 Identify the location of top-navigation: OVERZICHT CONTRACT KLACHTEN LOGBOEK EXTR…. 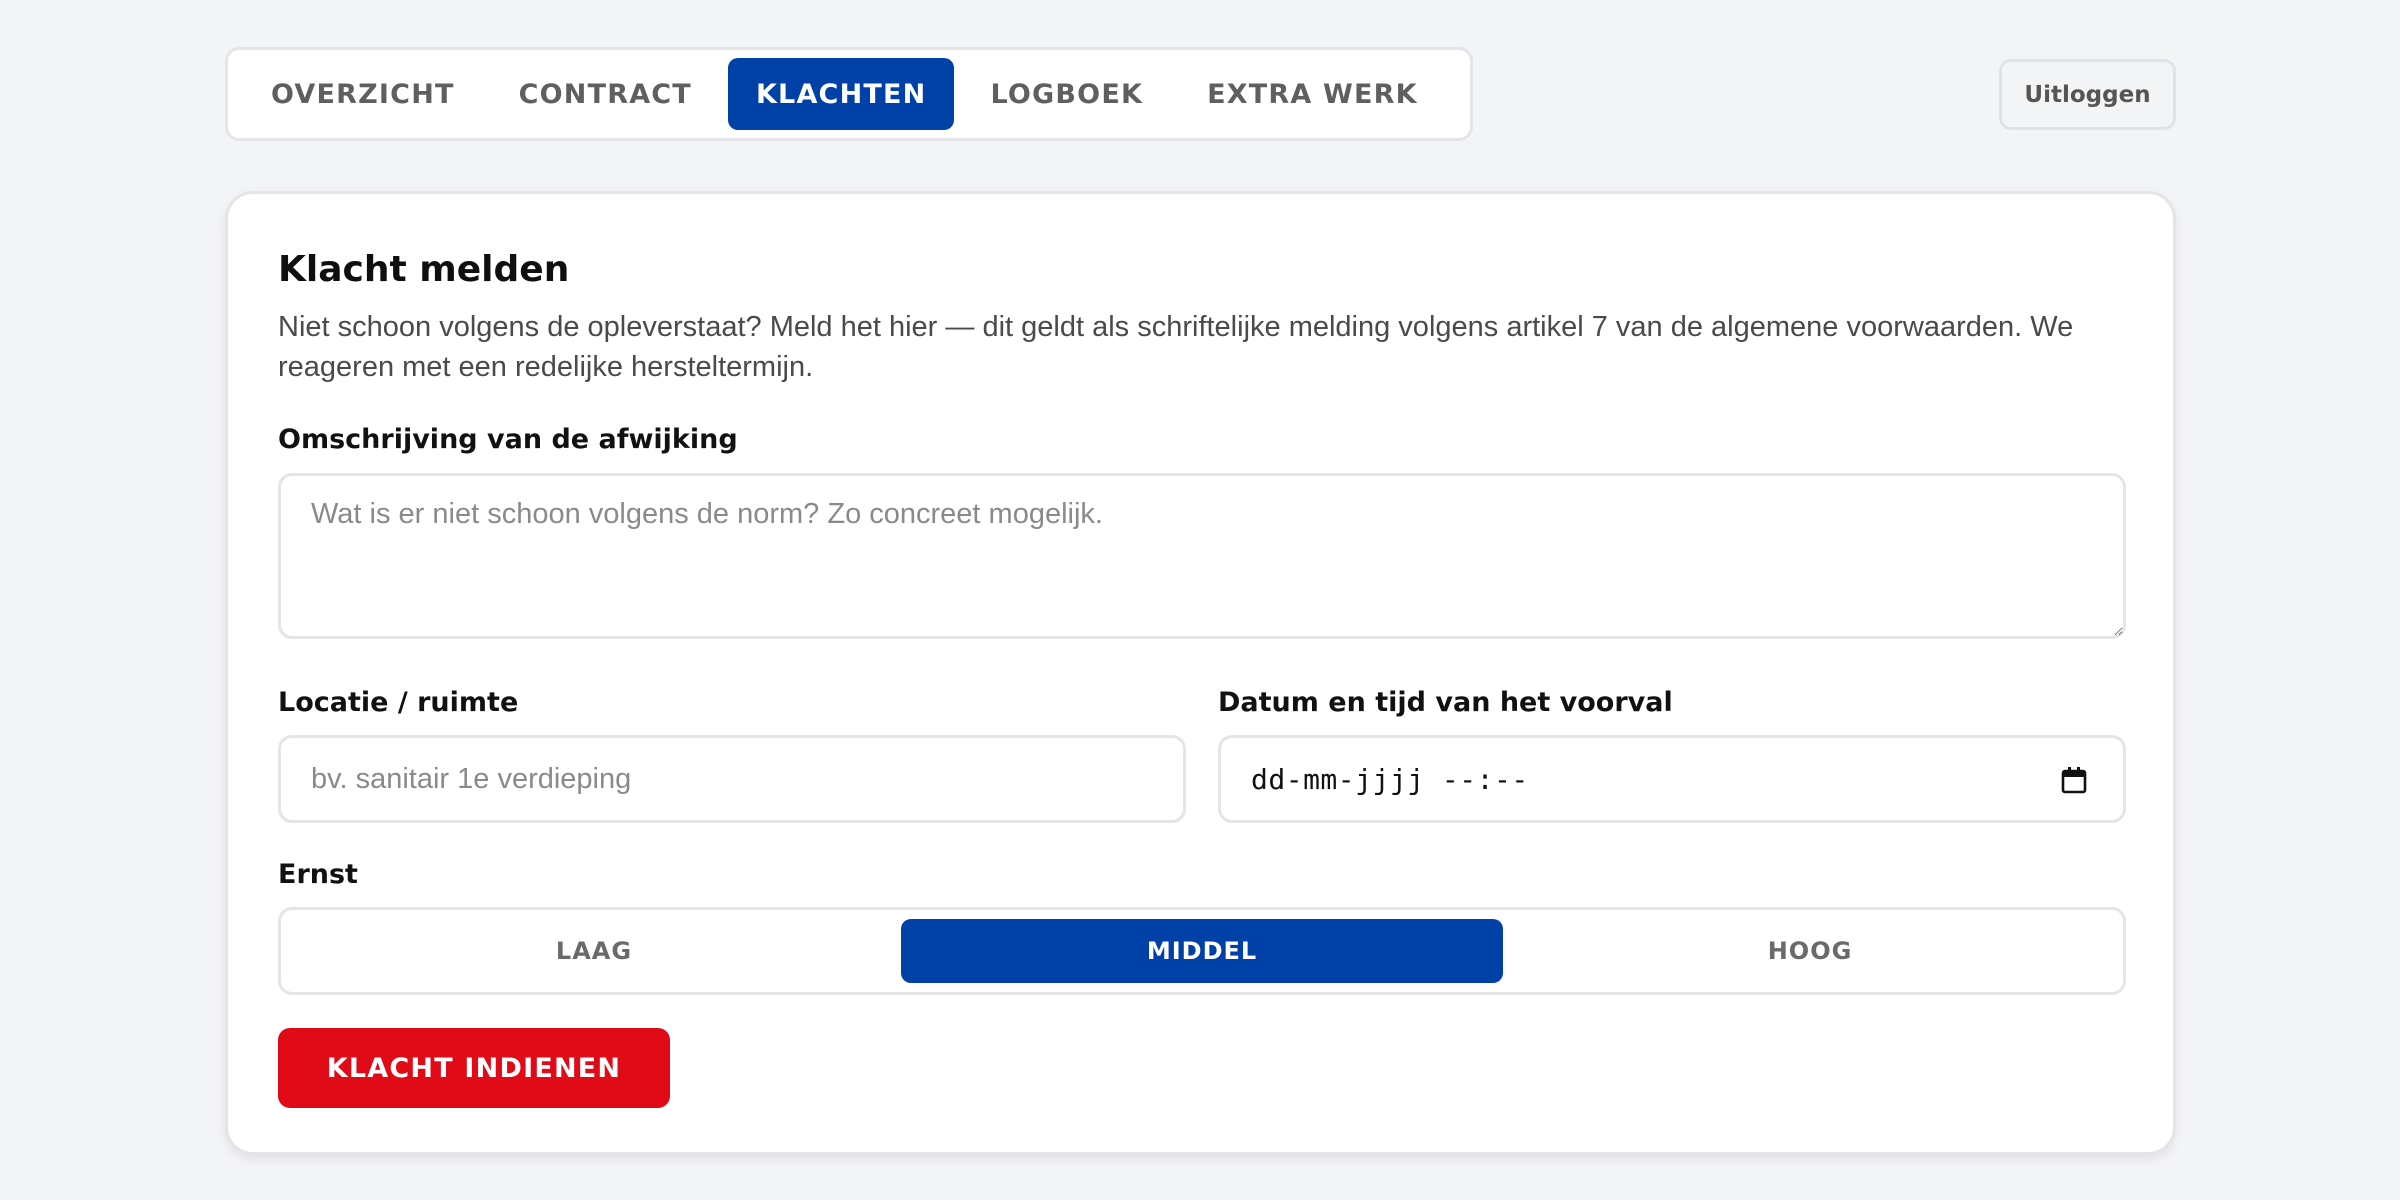
(1200, 95).